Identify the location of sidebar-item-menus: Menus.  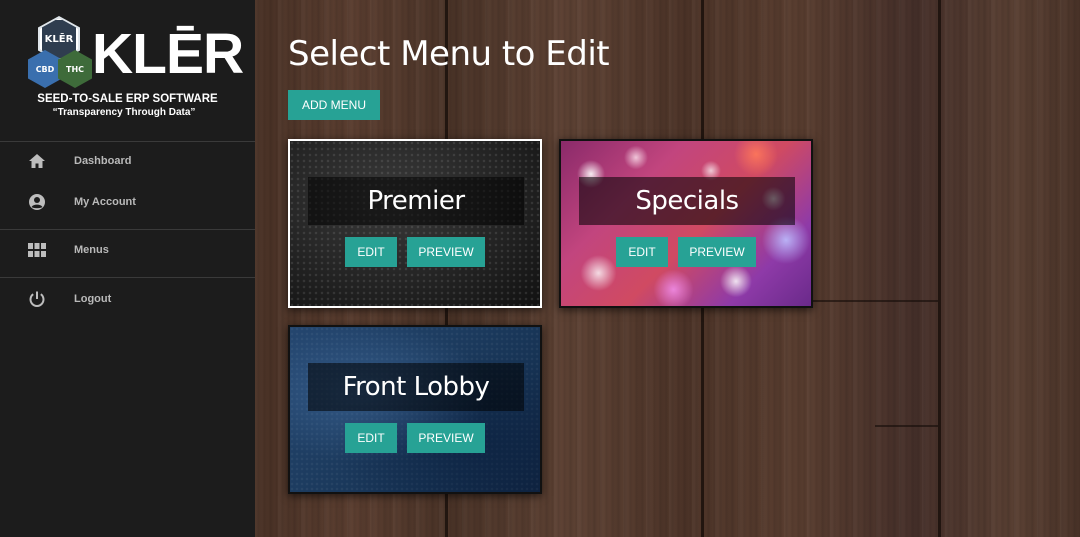
(127, 250).